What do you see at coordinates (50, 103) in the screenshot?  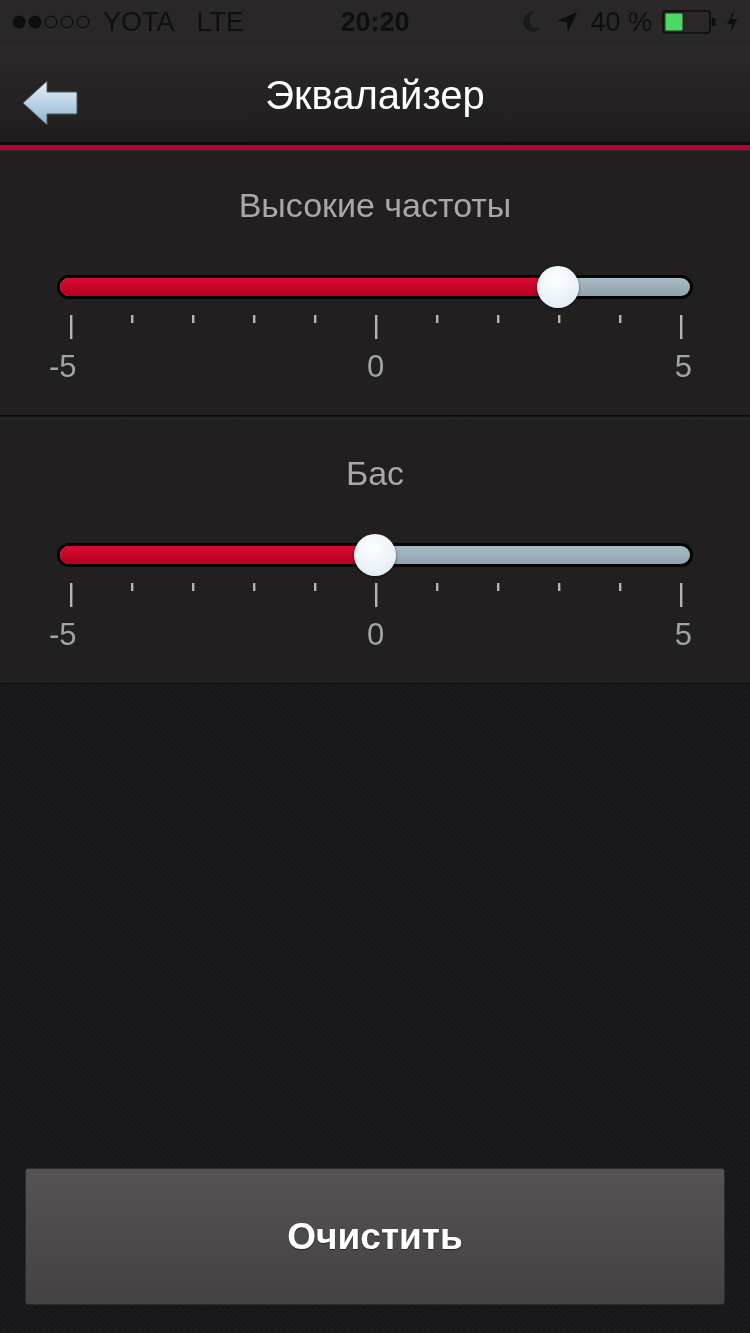 I see `back-arrow-icon` at bounding box center [50, 103].